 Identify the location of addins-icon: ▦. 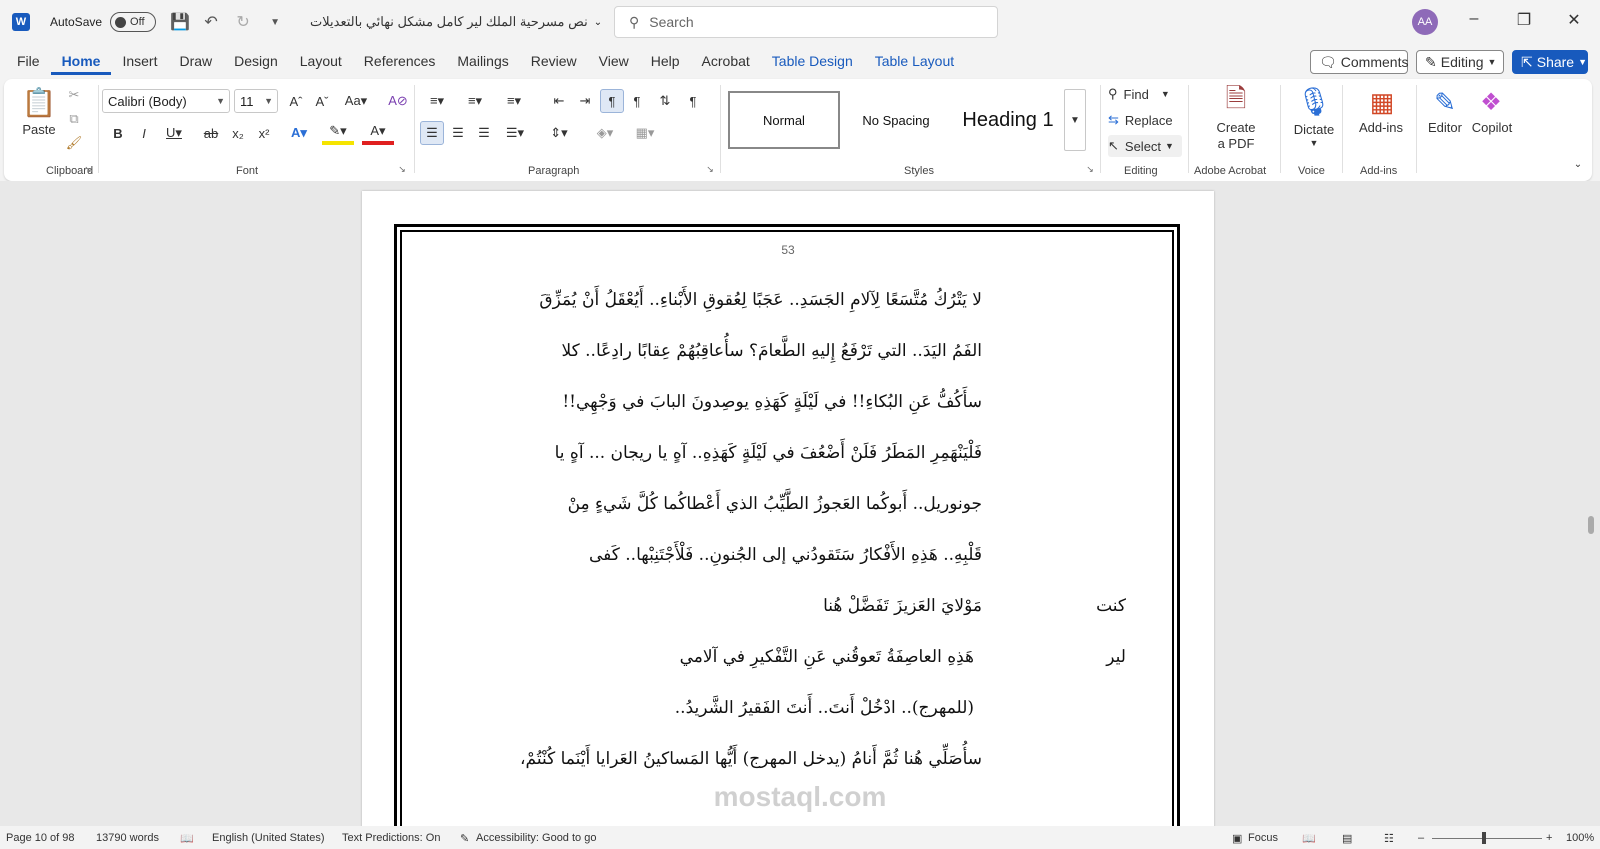
(1382, 102).